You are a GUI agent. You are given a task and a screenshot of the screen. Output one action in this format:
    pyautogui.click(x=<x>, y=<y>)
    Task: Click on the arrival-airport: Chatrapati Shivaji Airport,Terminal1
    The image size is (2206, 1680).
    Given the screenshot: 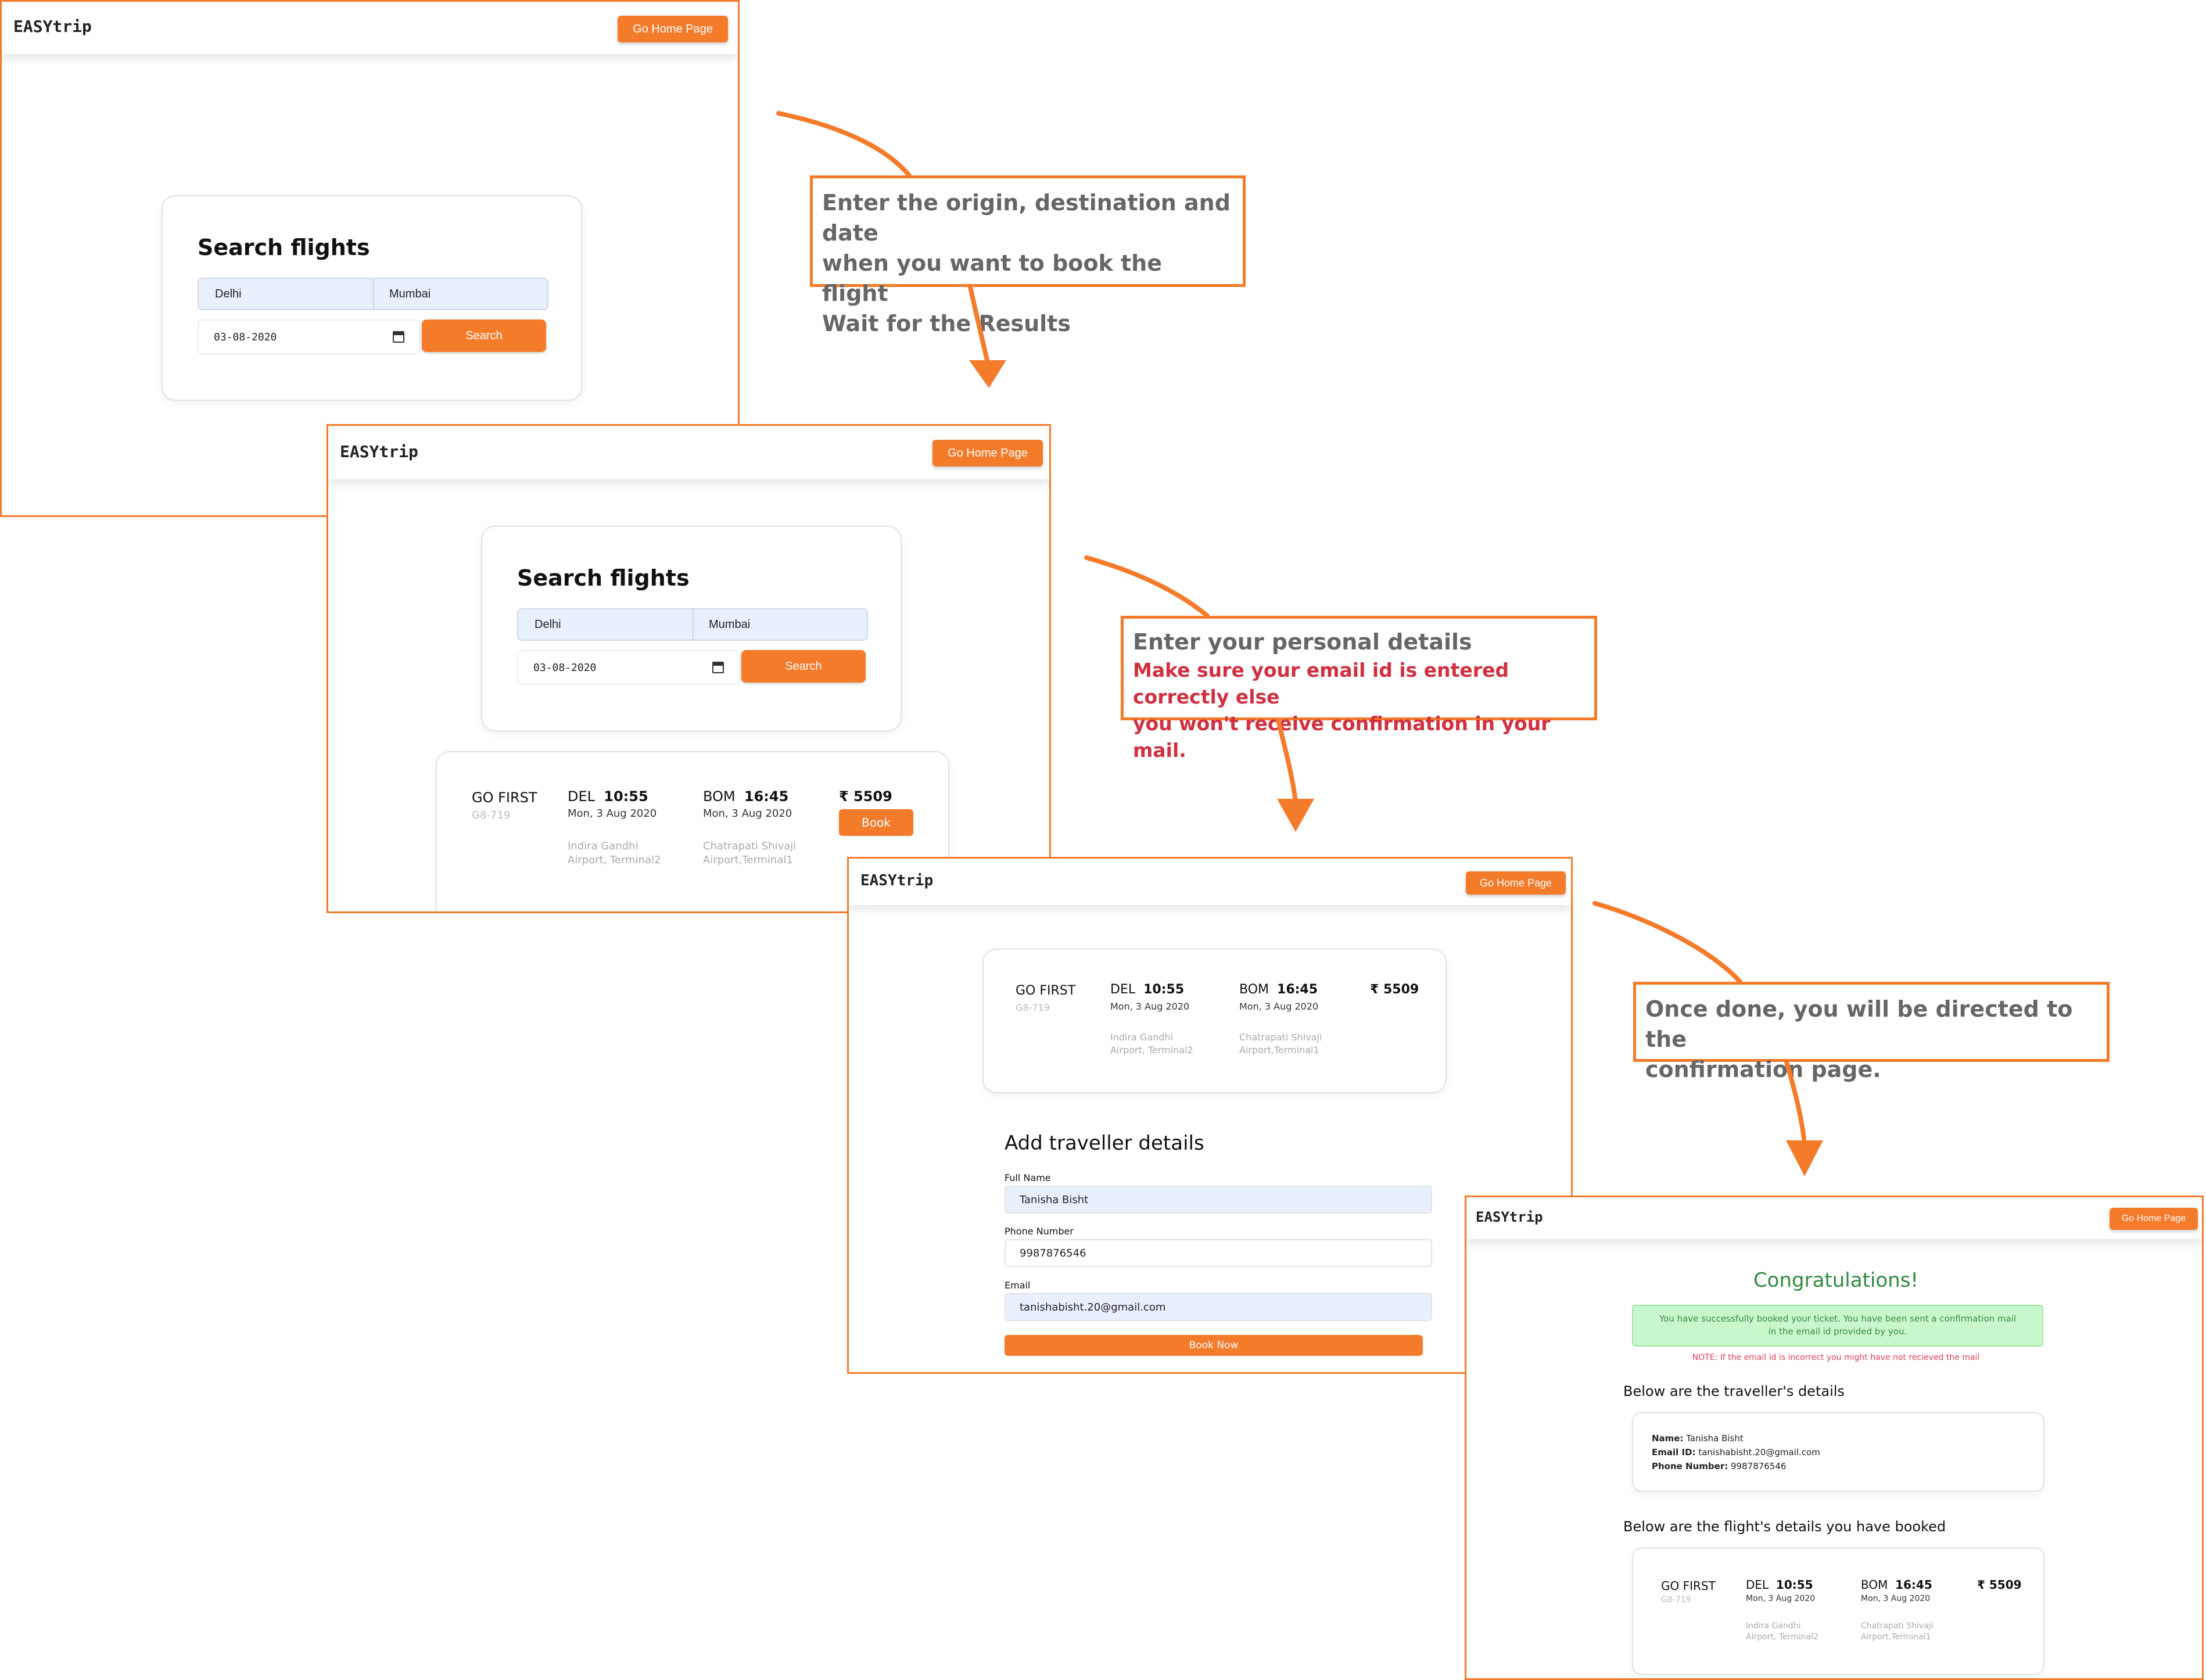 What is the action you would take?
    pyautogui.click(x=1280, y=1043)
    